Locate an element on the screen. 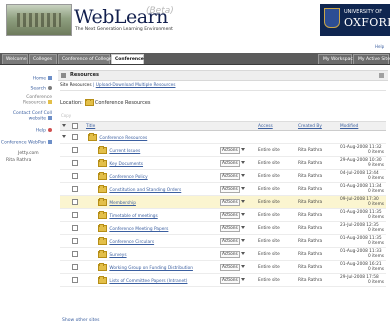  help-link: Help is located at coordinates (379, 46).